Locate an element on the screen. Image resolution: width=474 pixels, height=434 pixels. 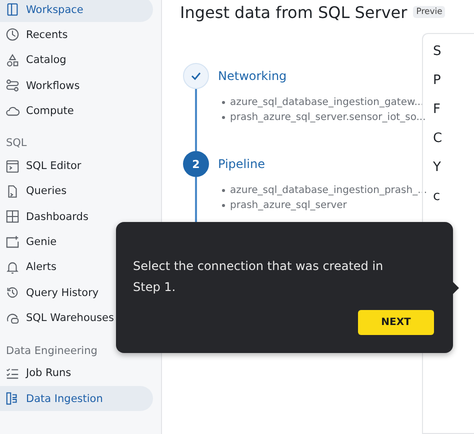
check-icon is located at coordinates (196, 76).